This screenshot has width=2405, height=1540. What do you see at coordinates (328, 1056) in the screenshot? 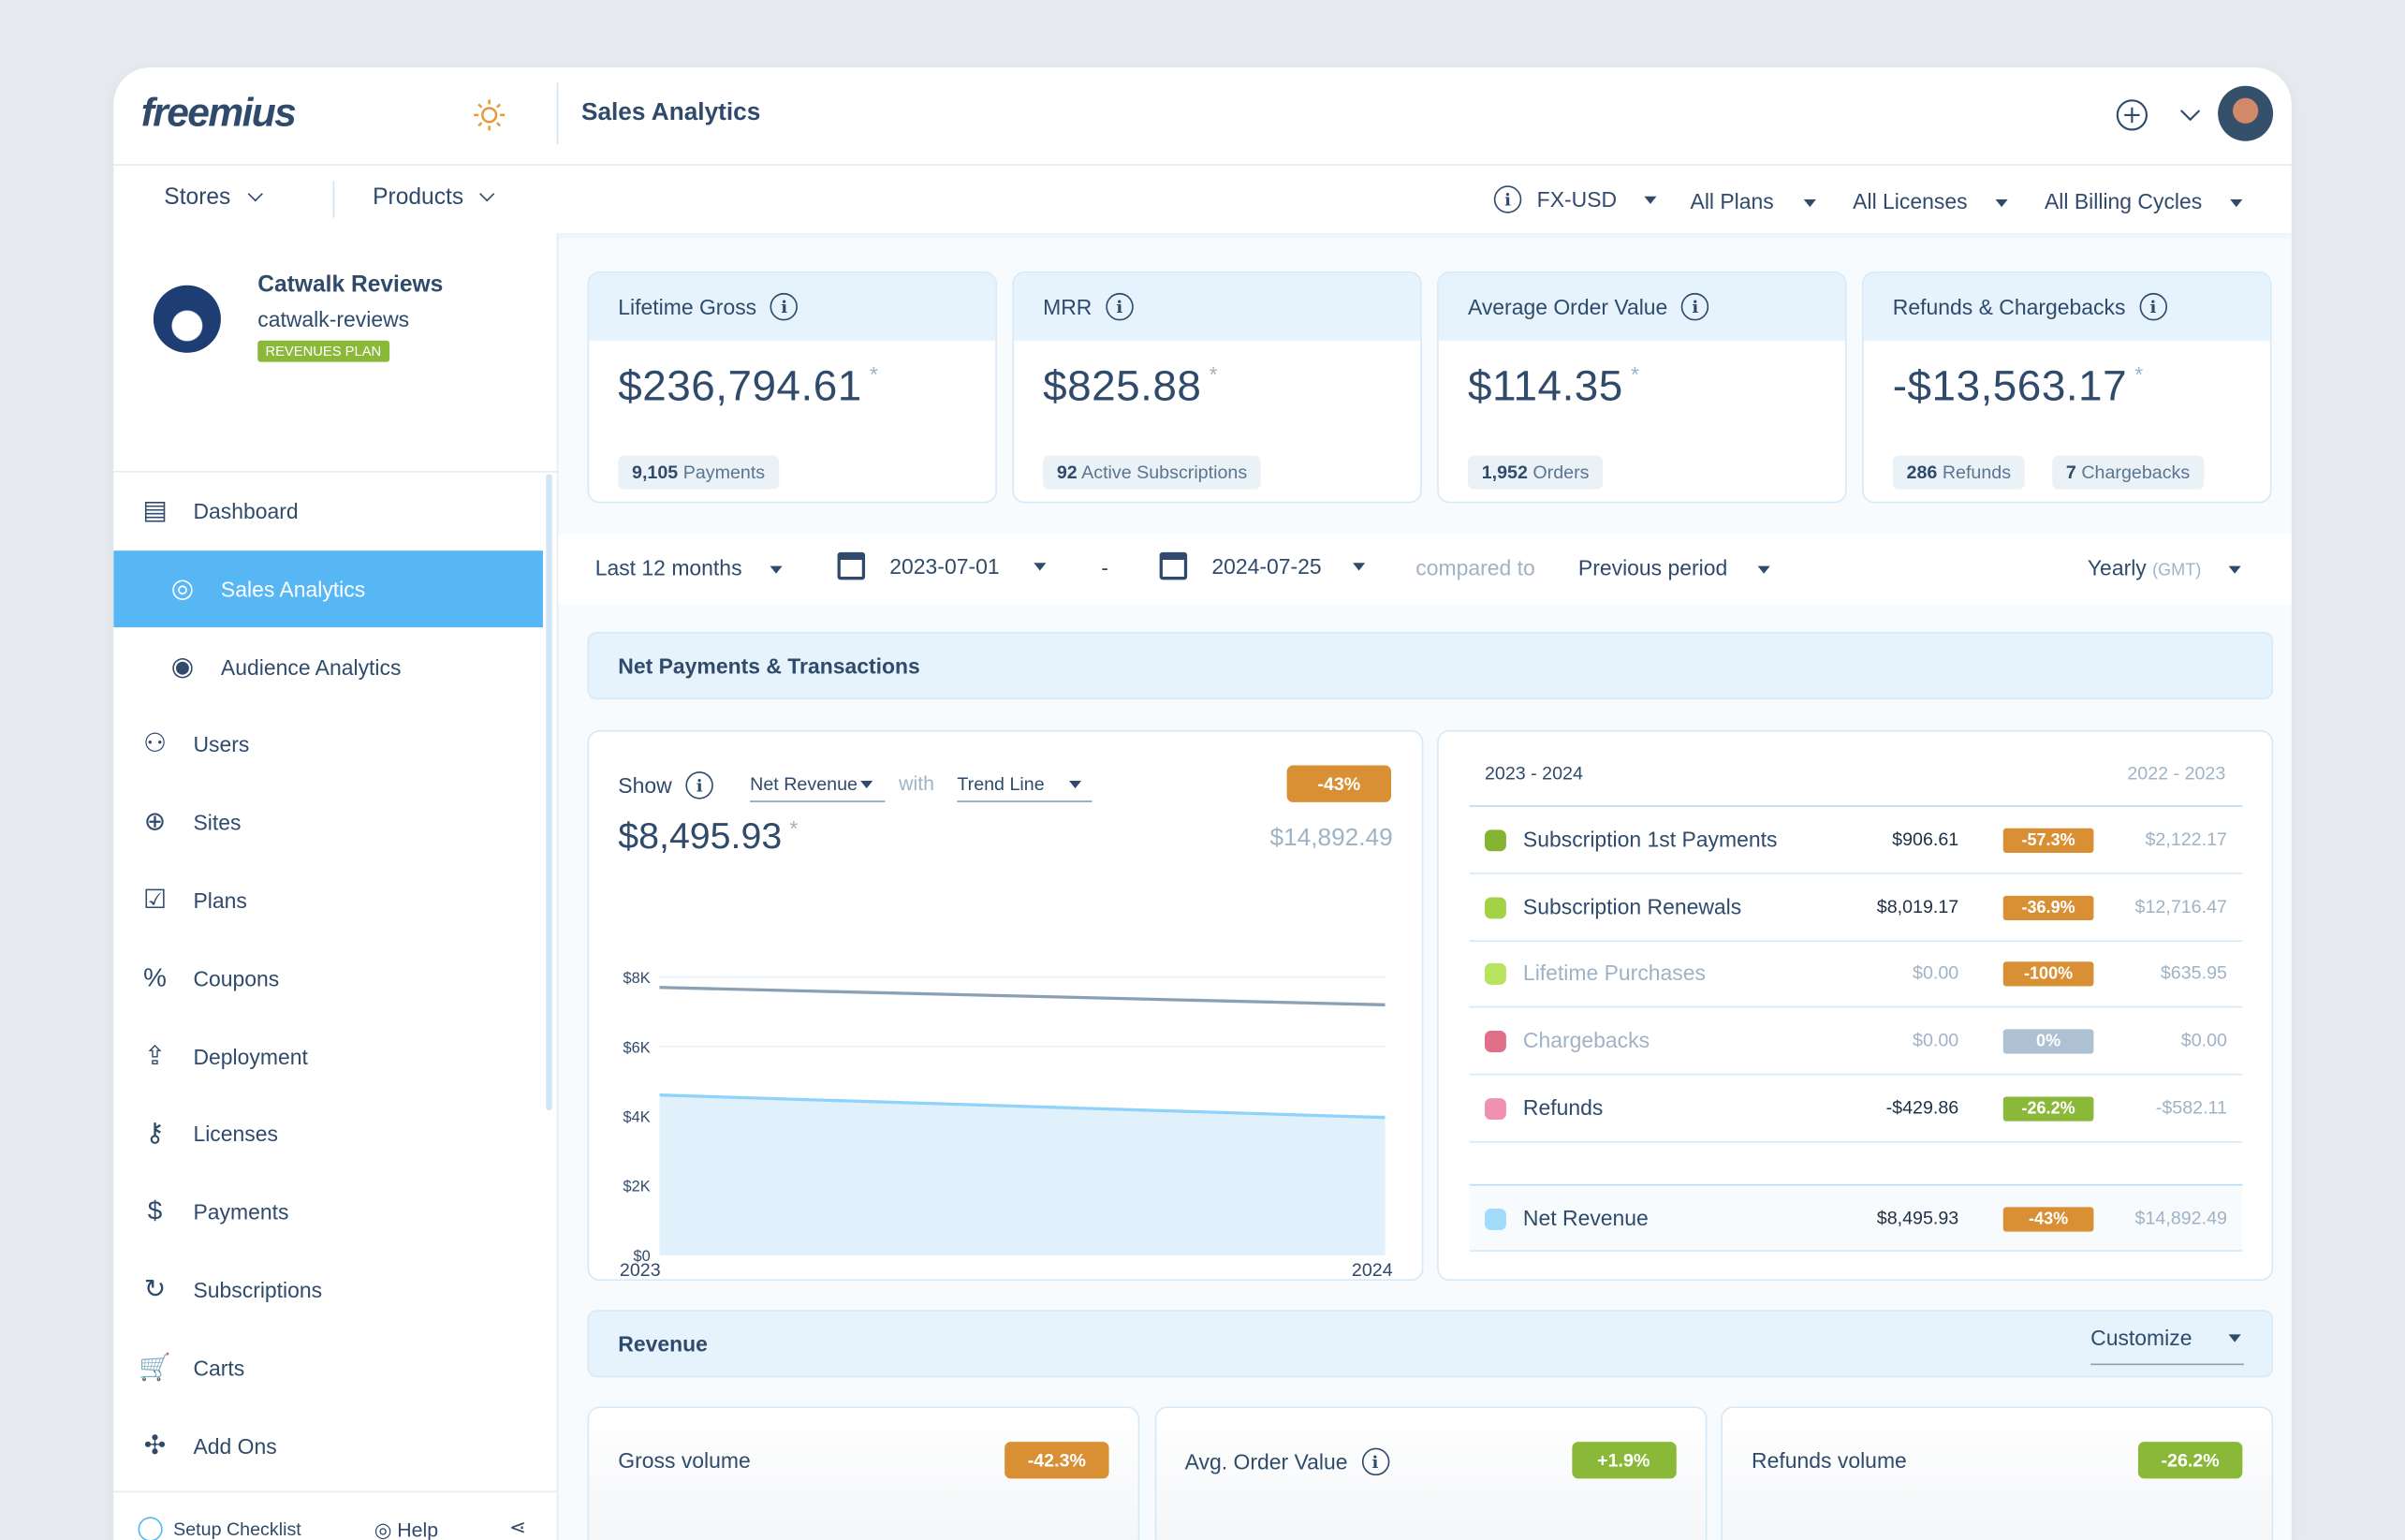
I see `sidebar-item-deployment: ⇪ Deployment` at bounding box center [328, 1056].